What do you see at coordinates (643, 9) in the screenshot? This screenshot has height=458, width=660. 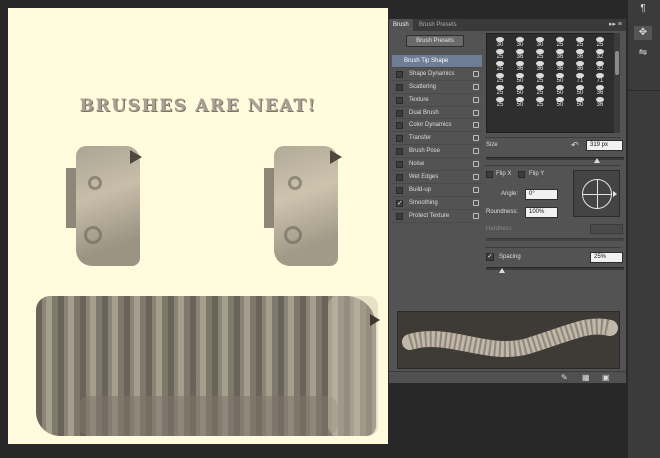 I see `paragraph-icon: ¶` at bounding box center [643, 9].